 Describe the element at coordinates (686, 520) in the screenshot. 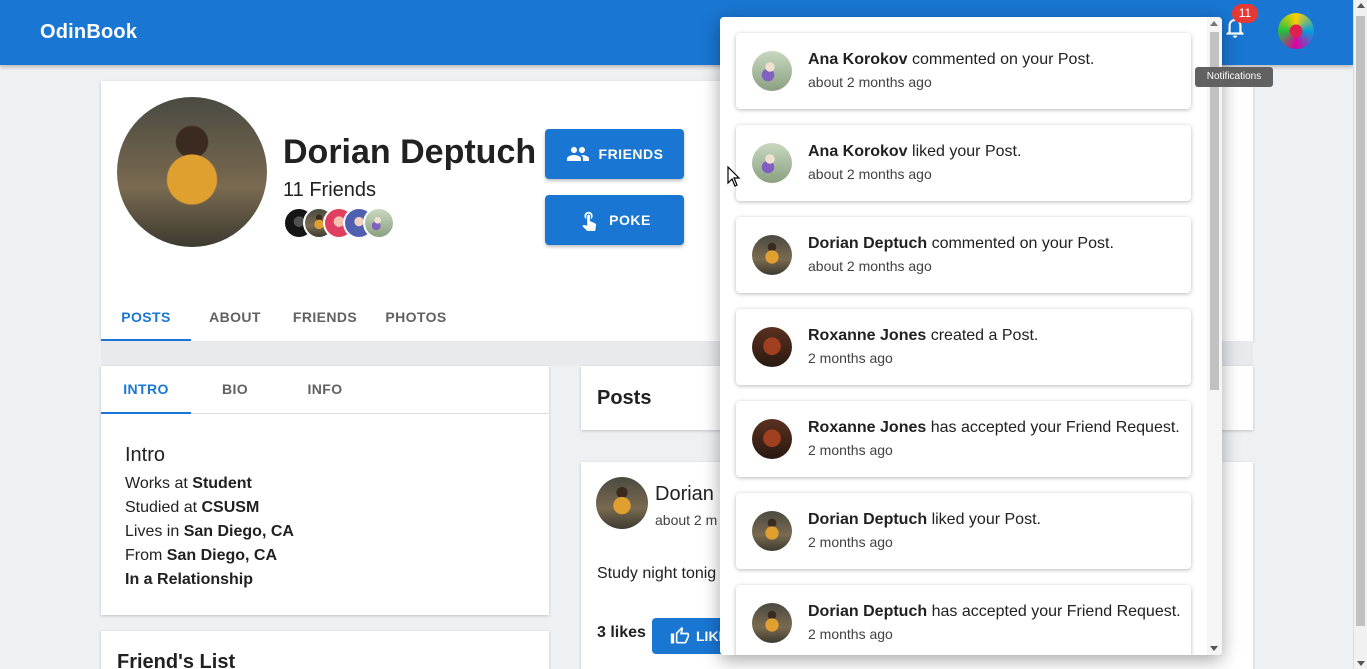

I see `post-time: about 2 m` at that location.